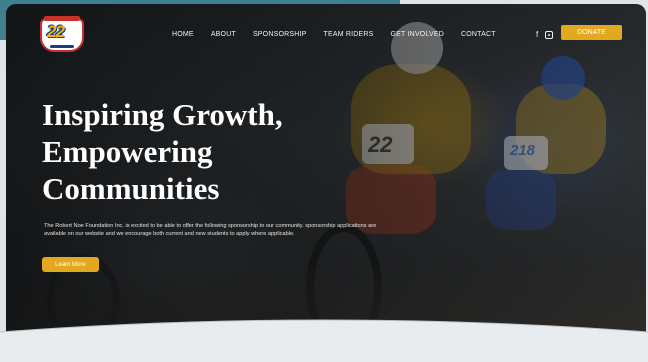 The height and width of the screenshot is (362, 648). What do you see at coordinates (280, 34) in the screenshot?
I see `nav-sponsorship: SPONSORSHIP` at bounding box center [280, 34].